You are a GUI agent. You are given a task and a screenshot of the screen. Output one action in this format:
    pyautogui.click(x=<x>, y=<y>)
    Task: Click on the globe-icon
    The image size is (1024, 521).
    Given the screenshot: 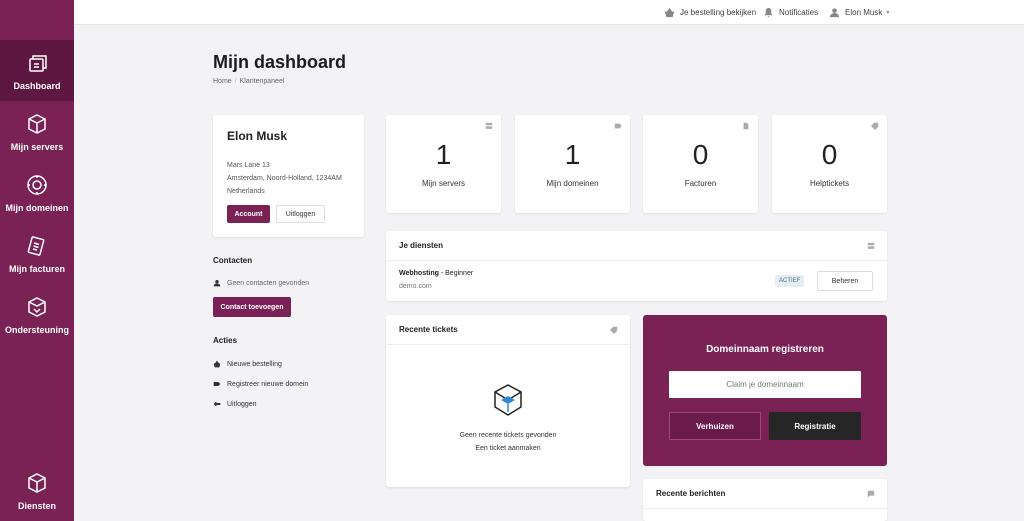 What is the action you would take?
    pyautogui.click(x=37, y=184)
    